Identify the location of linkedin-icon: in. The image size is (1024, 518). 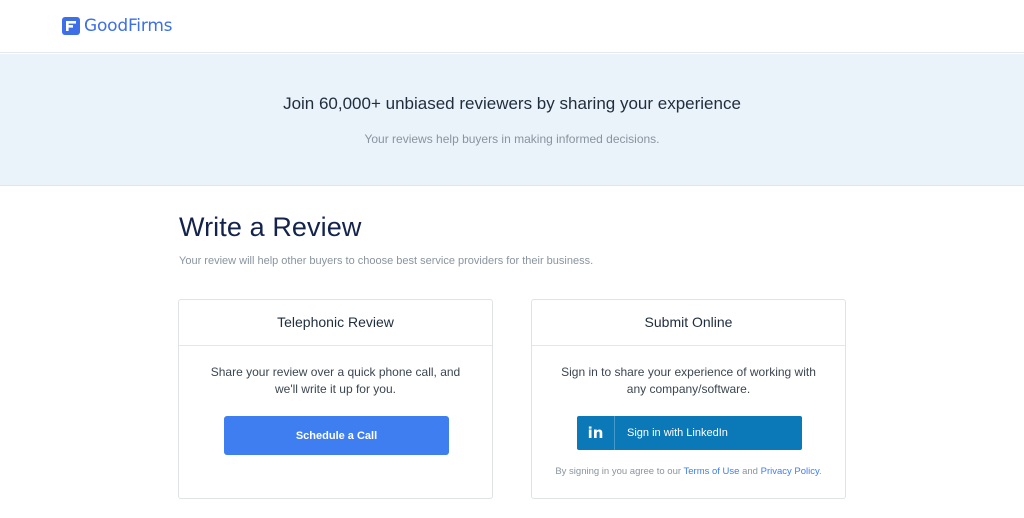
(596, 433).